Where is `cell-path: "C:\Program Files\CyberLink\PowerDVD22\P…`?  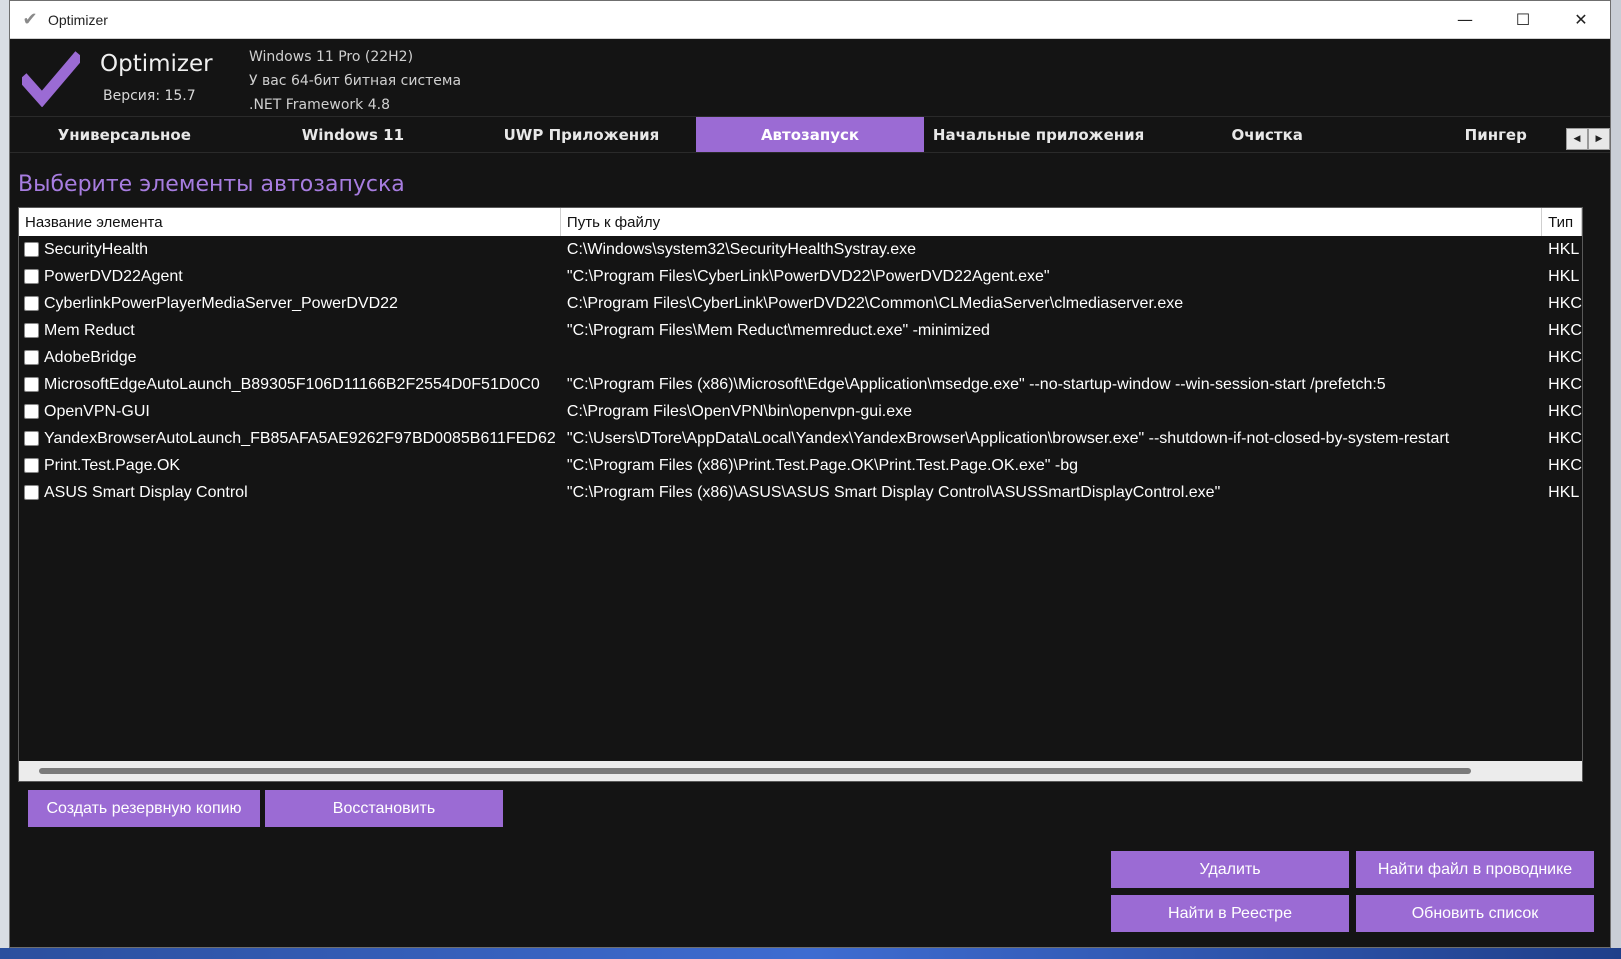
cell-path: "C:\Program Files\CyberLink\PowerDVD22\P… is located at coordinates (808, 276).